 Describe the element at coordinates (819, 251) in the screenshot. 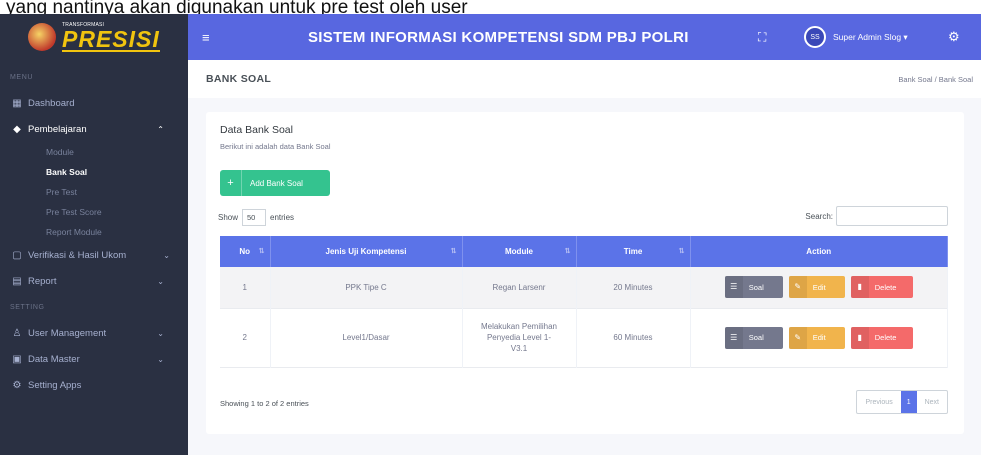

I see `column-header-action: Action` at that location.